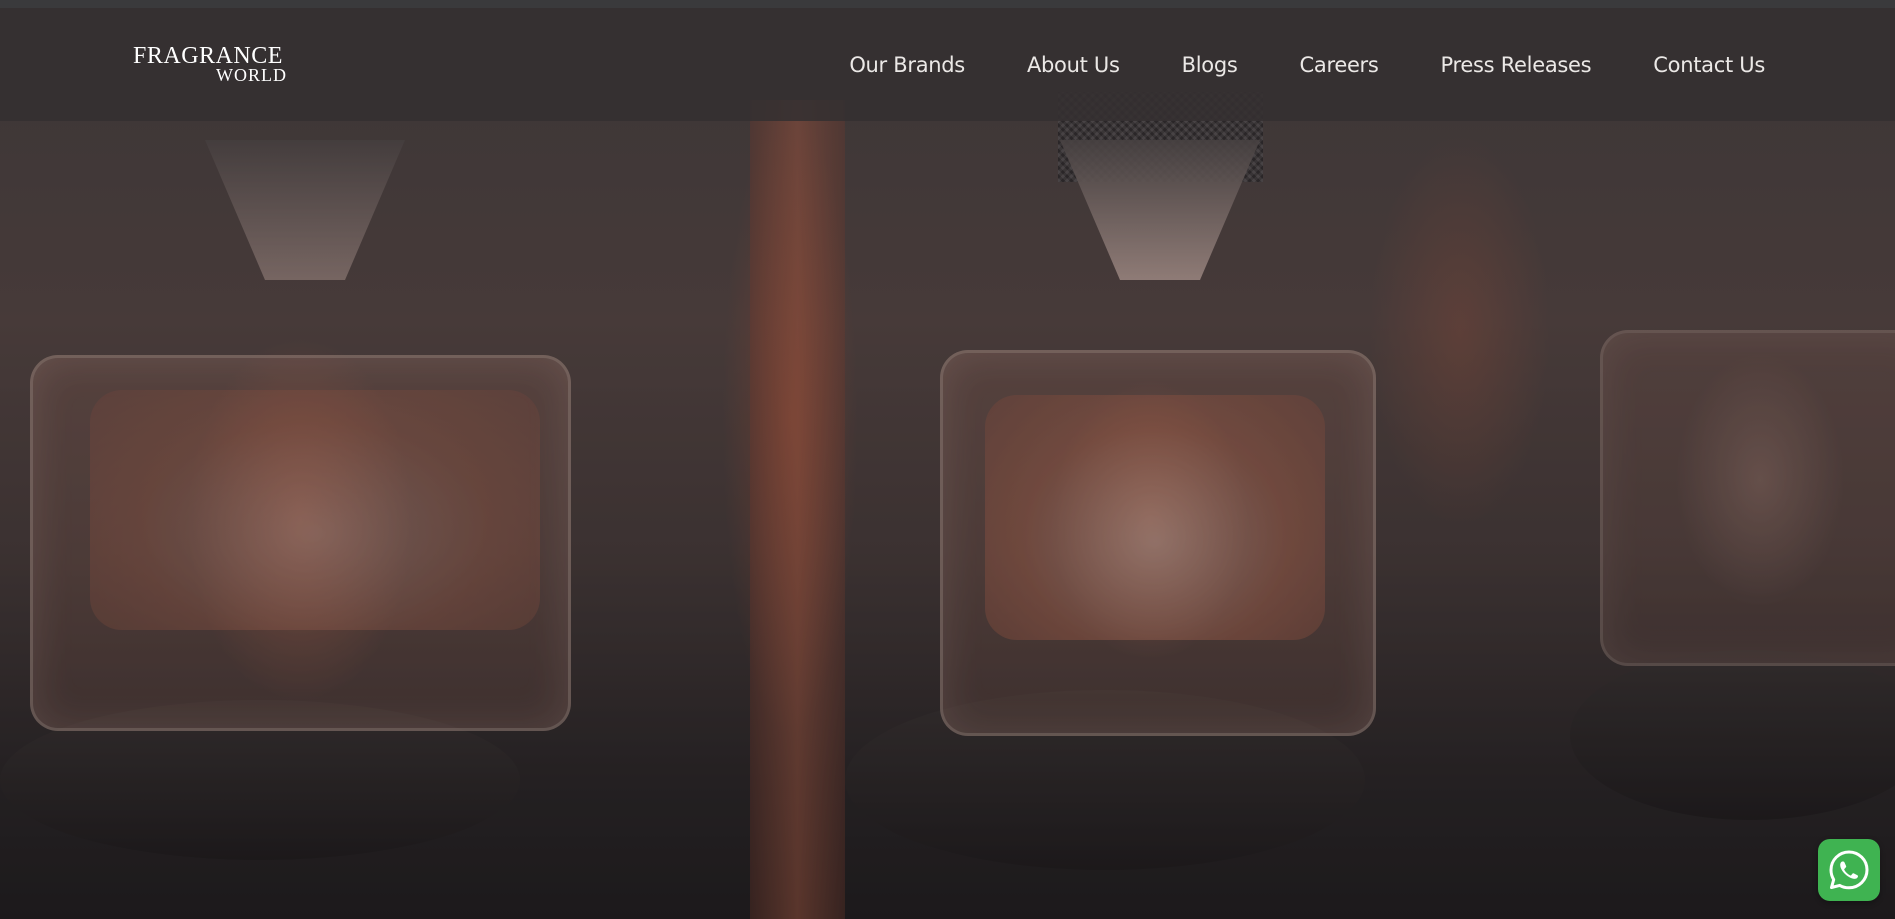 The image size is (1895, 919). I want to click on fragrance-world-logo: FRAGRANCE WORLD, so click(213, 66).